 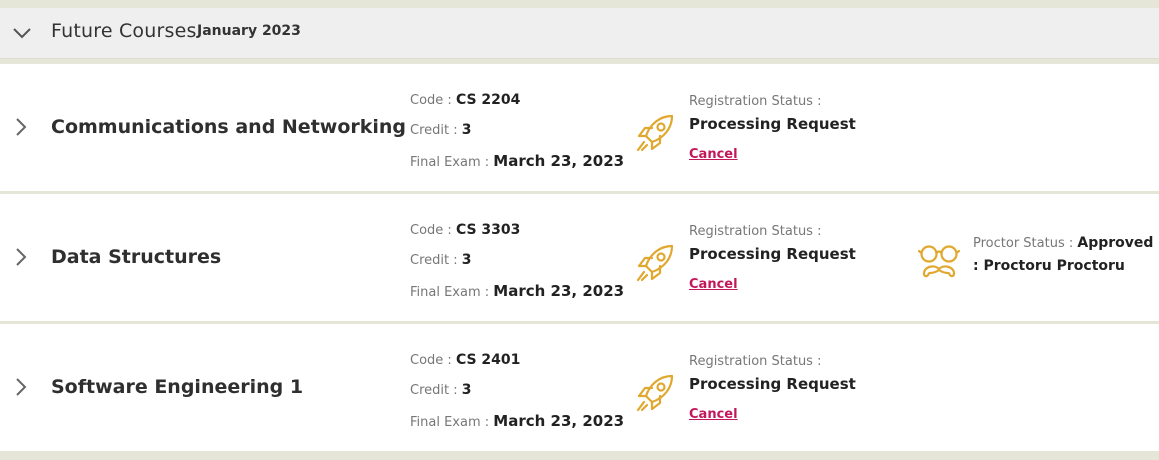 What do you see at coordinates (939, 261) in the screenshot?
I see `glasses-mustache-icon` at bounding box center [939, 261].